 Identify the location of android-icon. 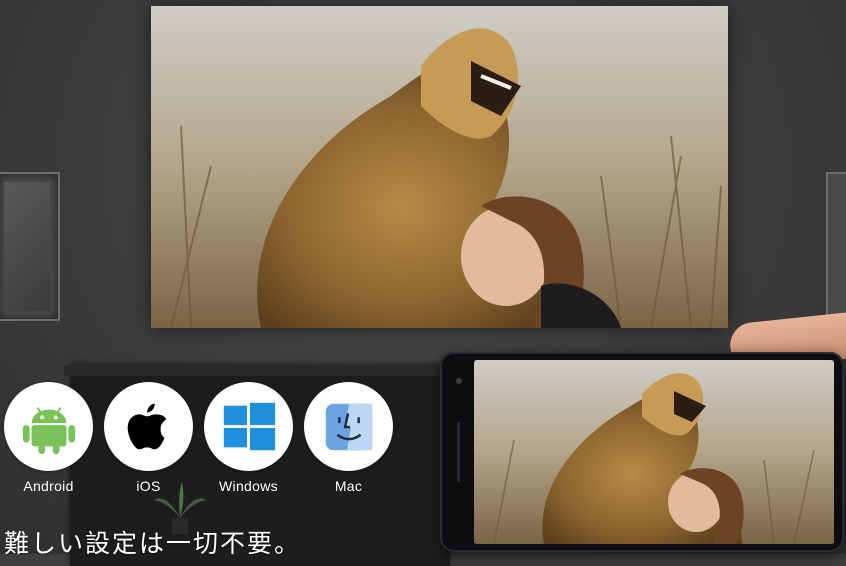
(48, 426).